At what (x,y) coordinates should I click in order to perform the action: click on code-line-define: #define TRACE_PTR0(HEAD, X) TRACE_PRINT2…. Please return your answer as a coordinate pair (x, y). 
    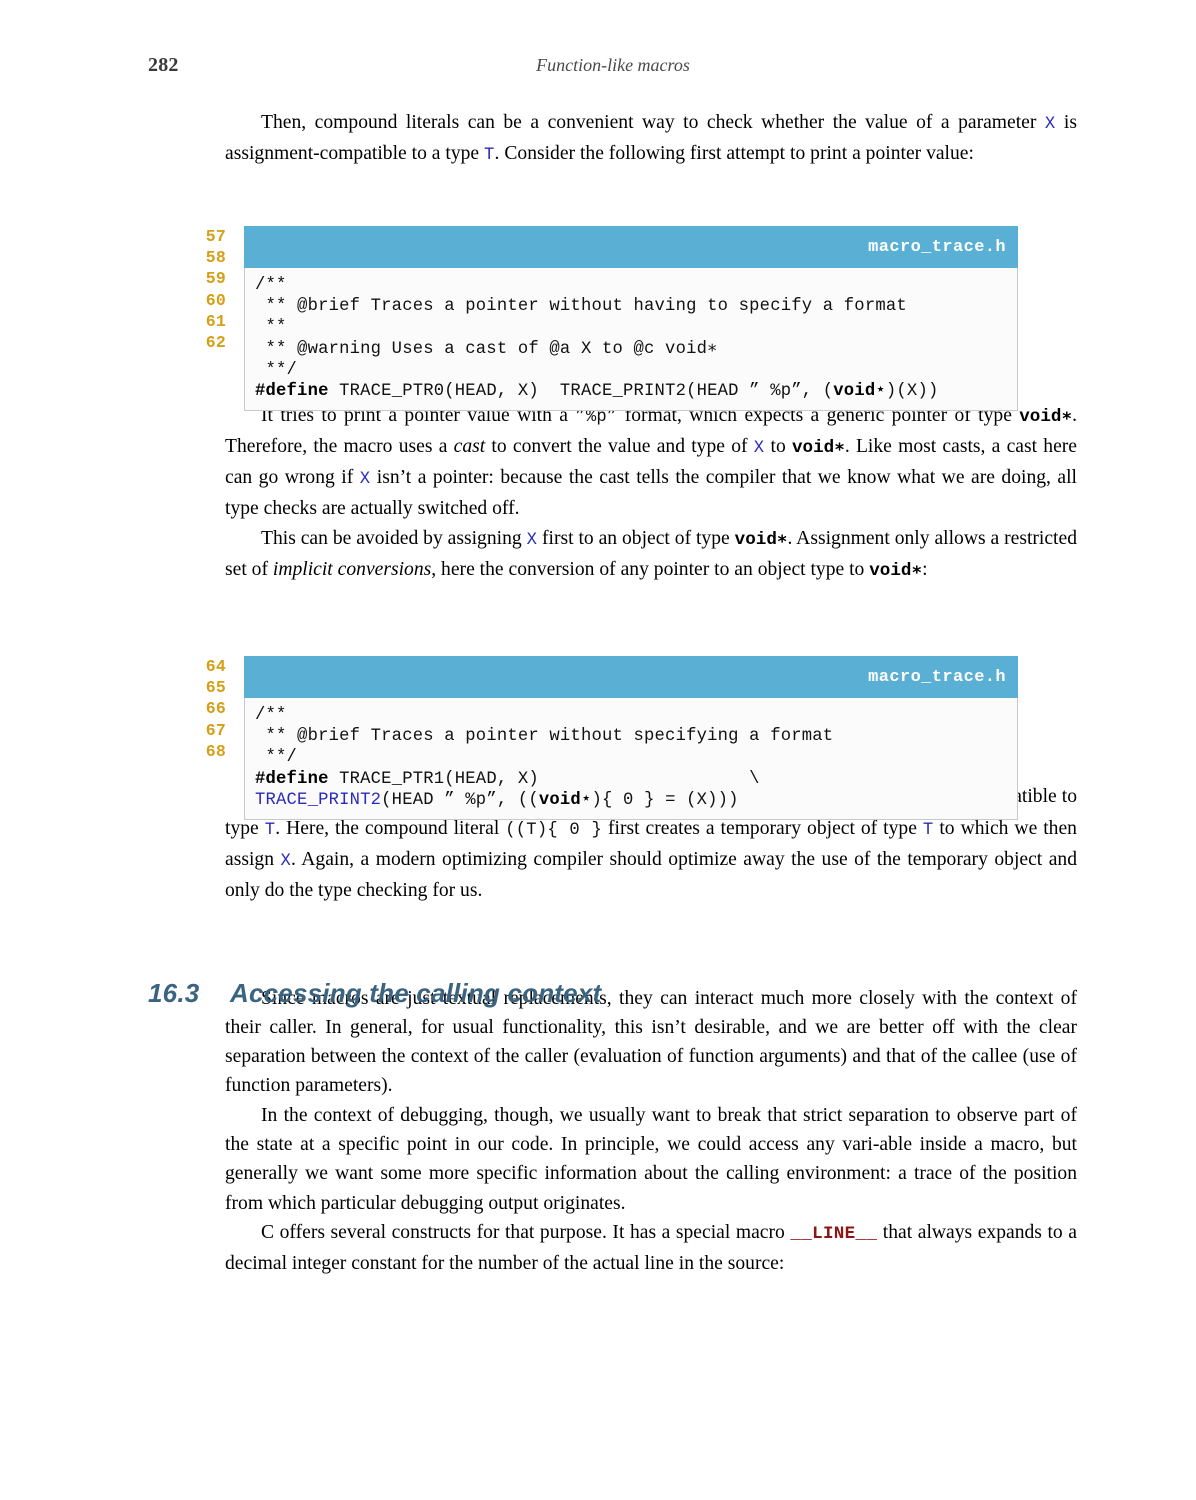
    Looking at the image, I should click on (597, 391).